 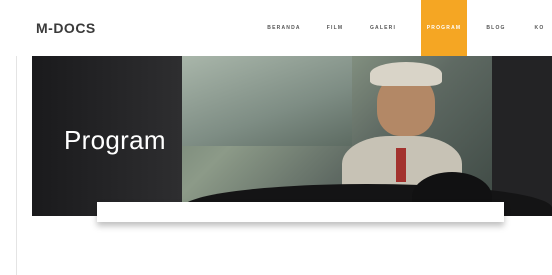 What do you see at coordinates (335, 28) in the screenshot?
I see `nav-item-film: FILM` at bounding box center [335, 28].